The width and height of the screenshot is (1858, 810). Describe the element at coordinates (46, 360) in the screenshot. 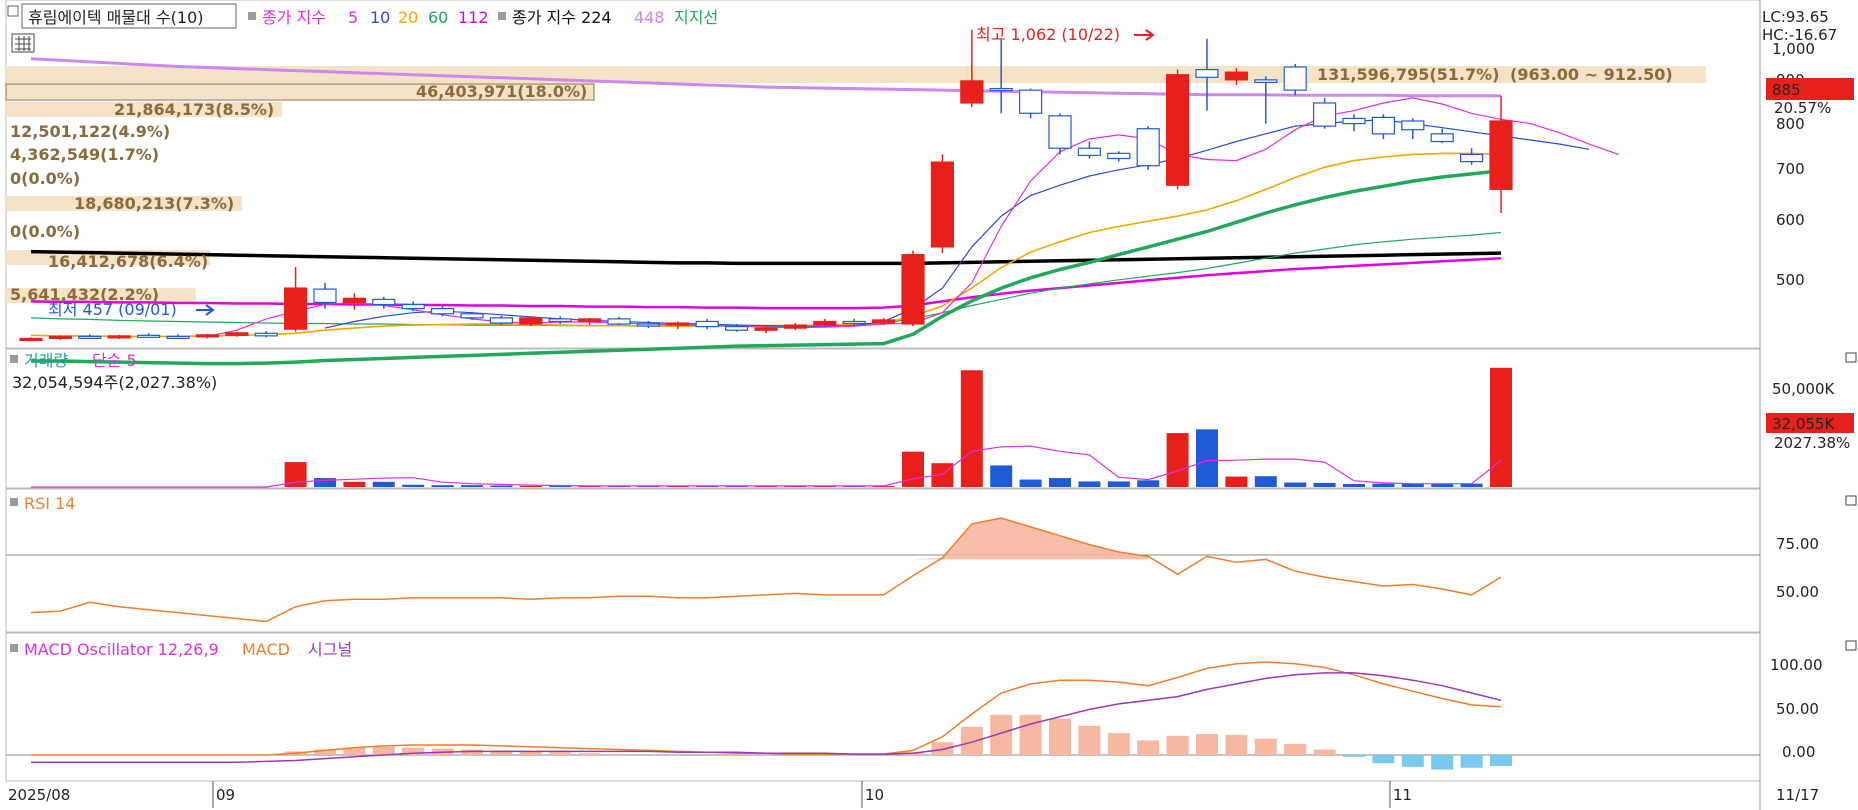

I see `volume-title: 거래량` at that location.